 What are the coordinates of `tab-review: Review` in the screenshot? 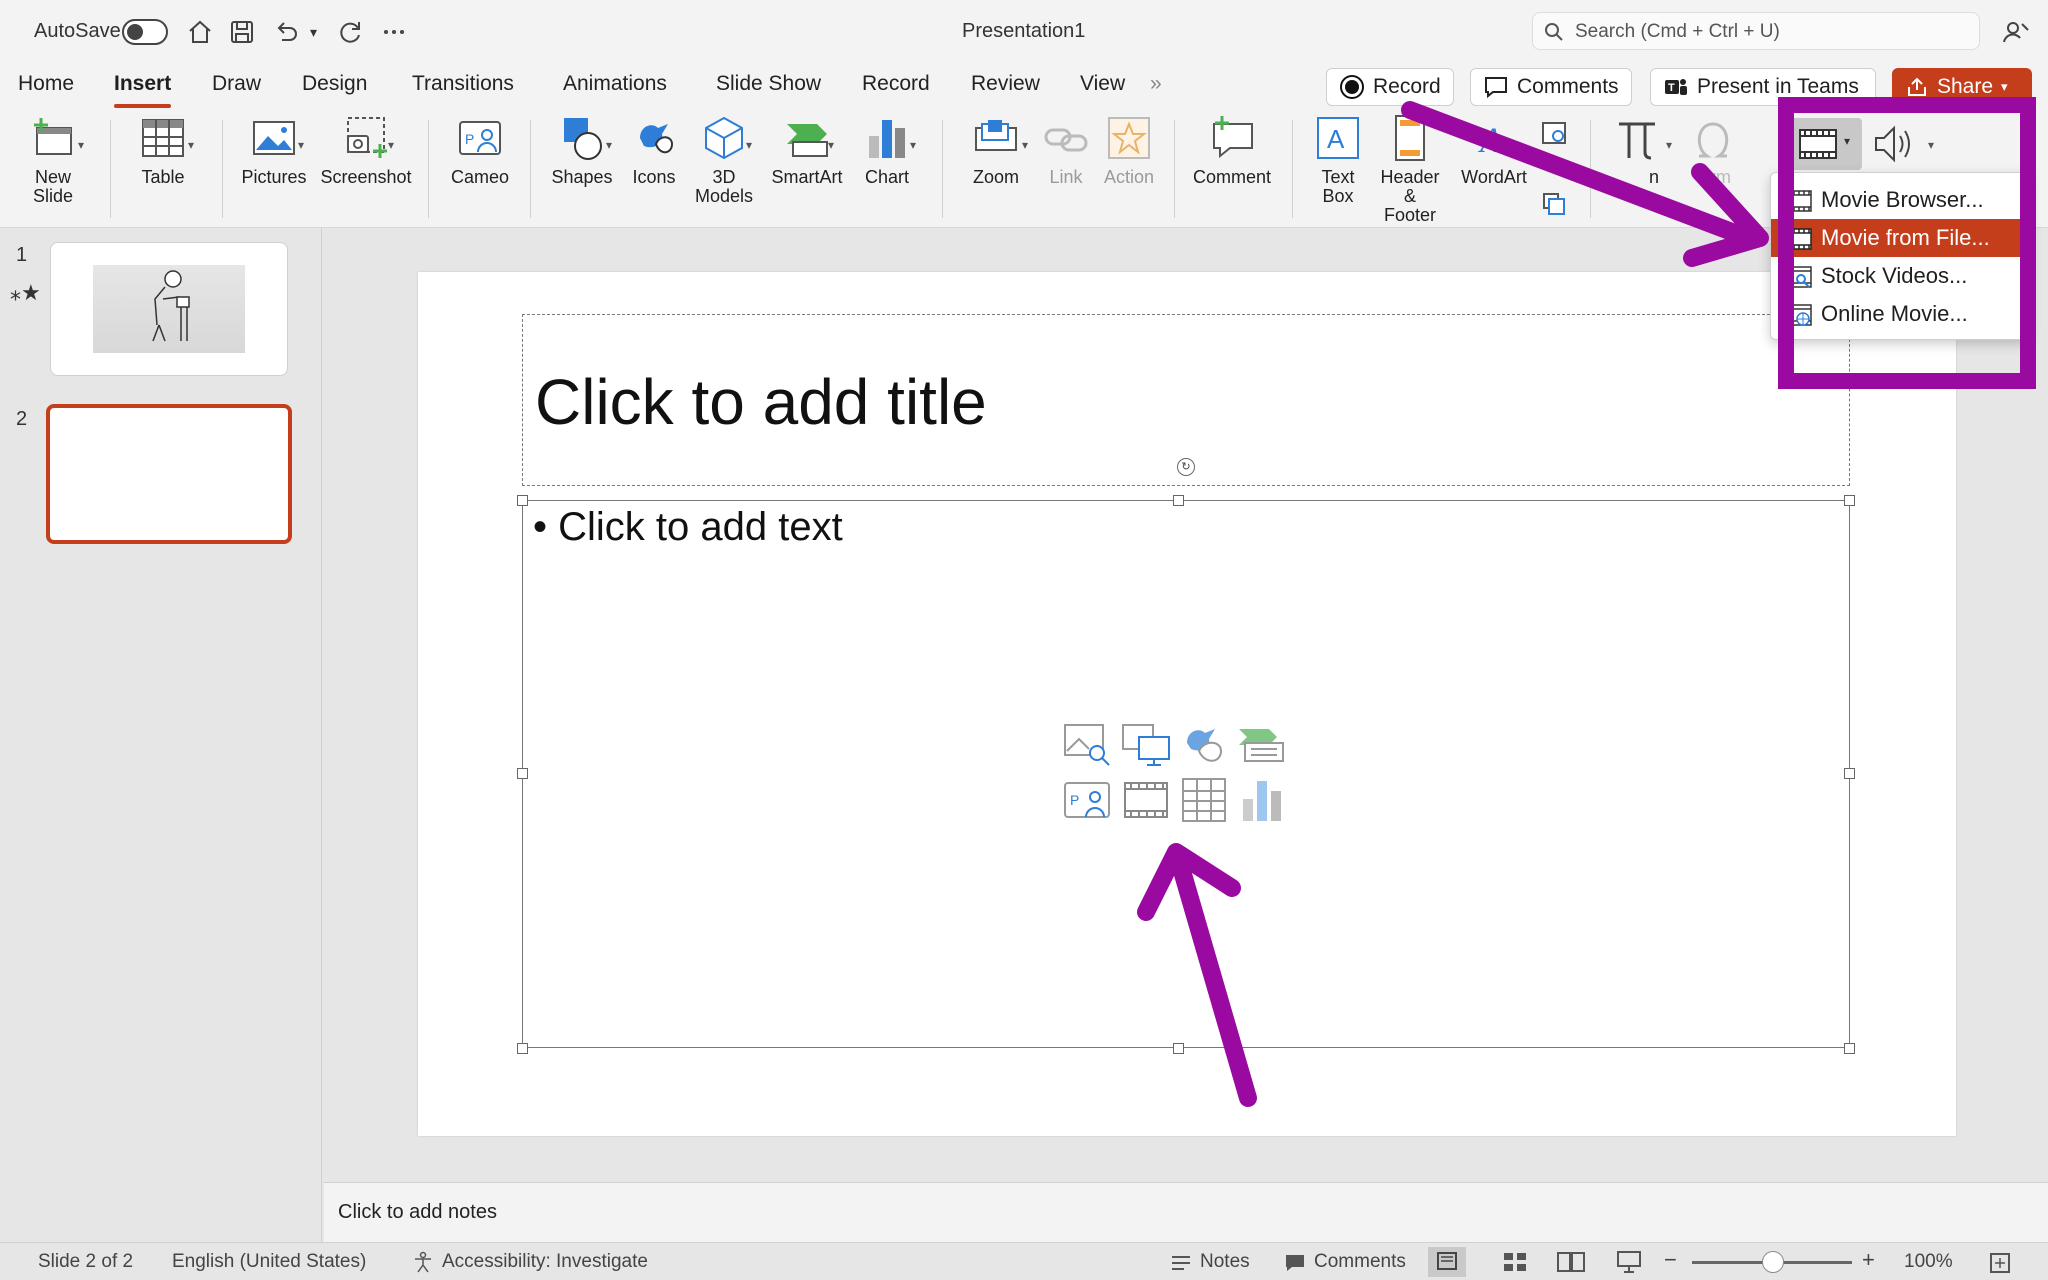 It's located at (1005, 84).